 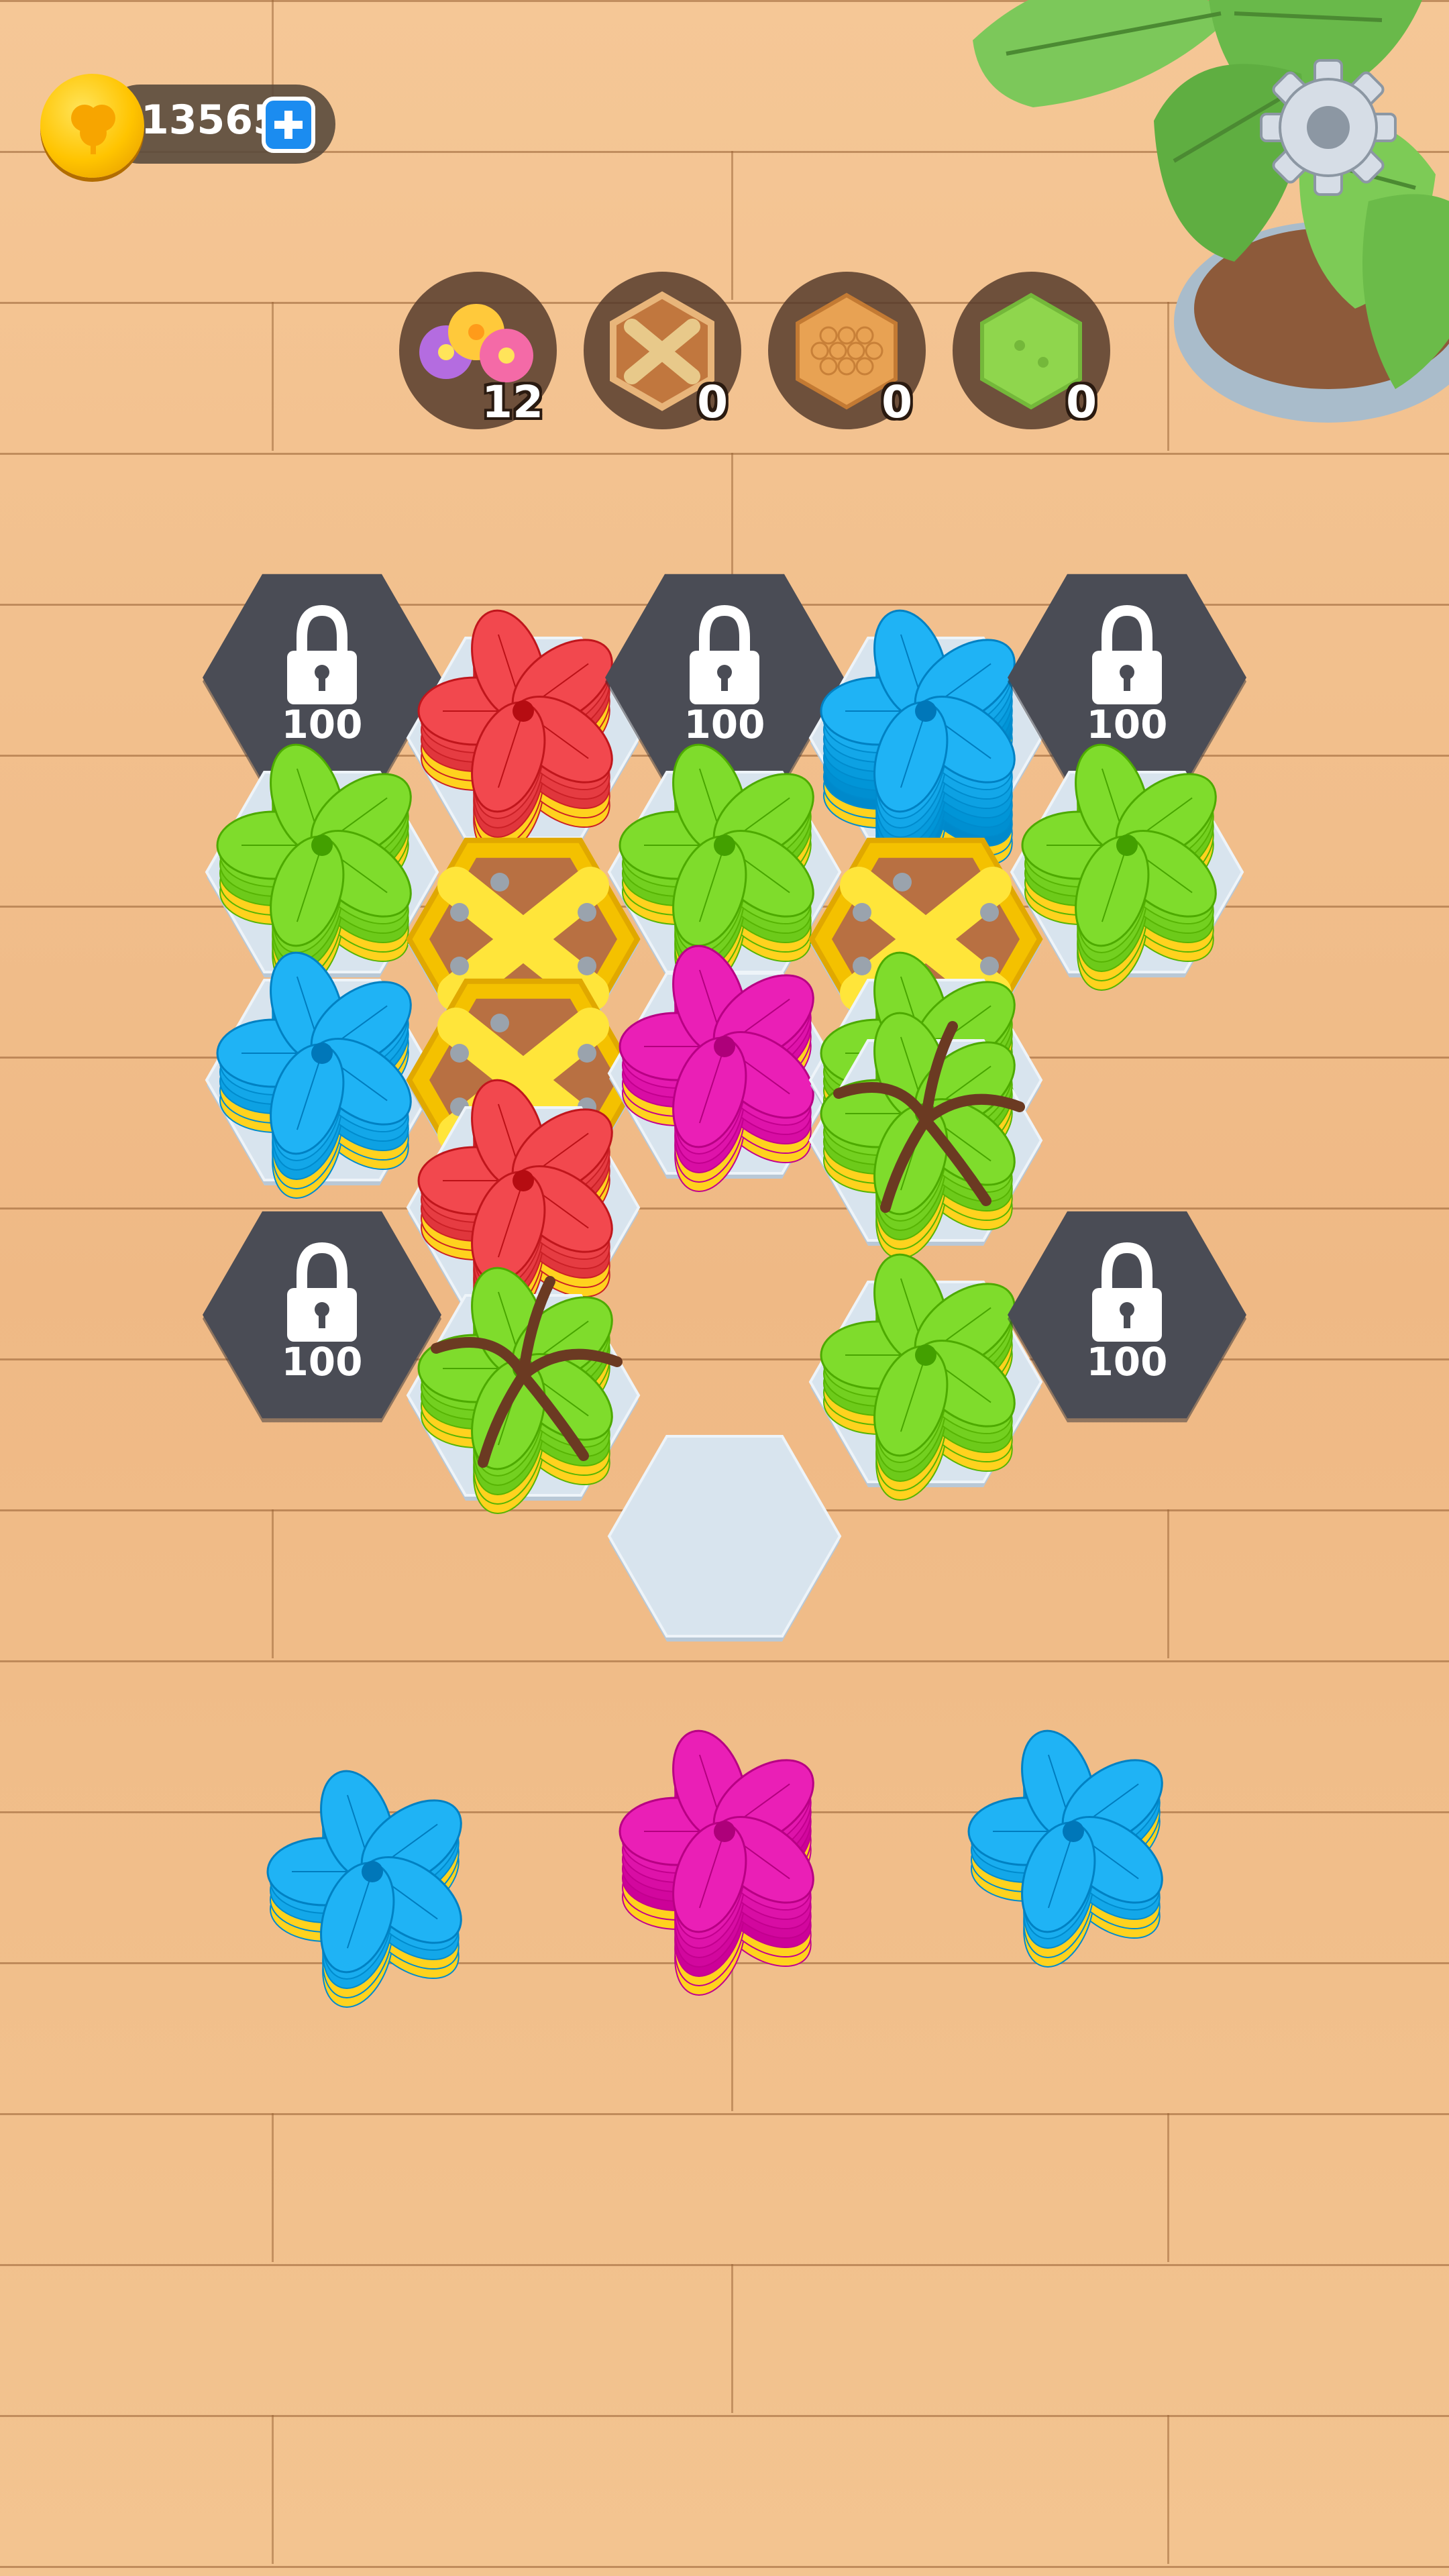 I want to click on red-flower-stack, so click(x=522, y=733).